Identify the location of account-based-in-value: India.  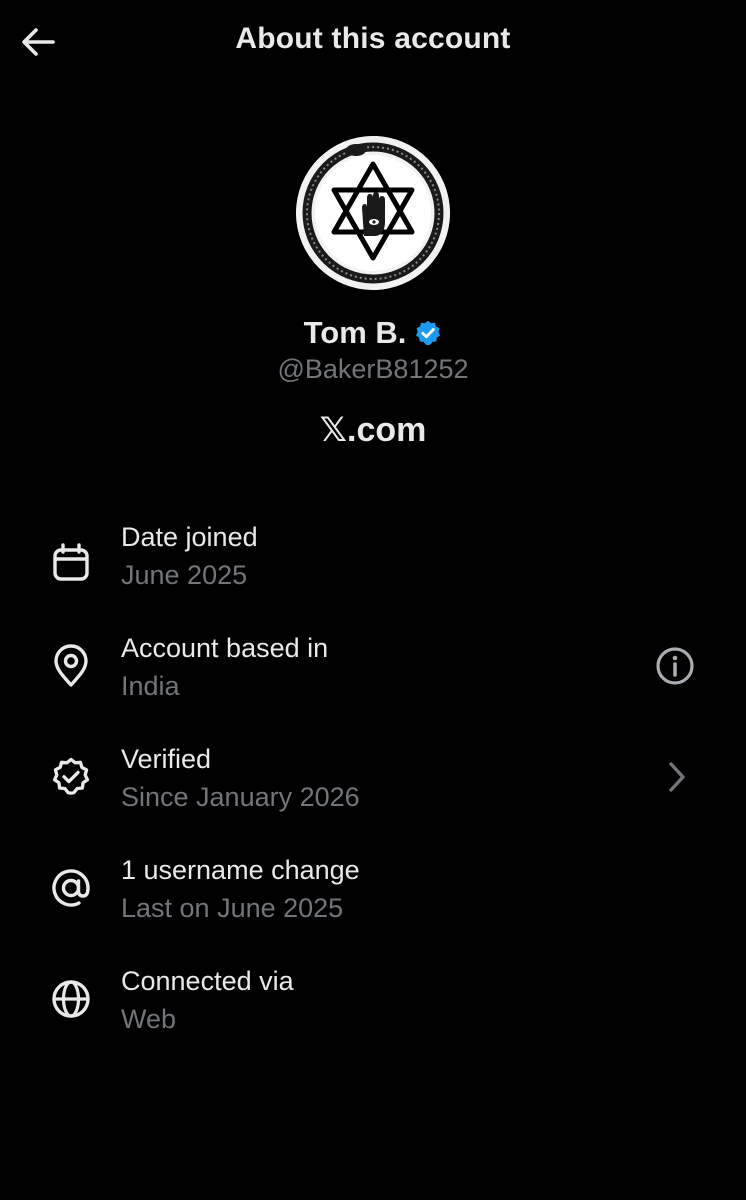
(150, 686).